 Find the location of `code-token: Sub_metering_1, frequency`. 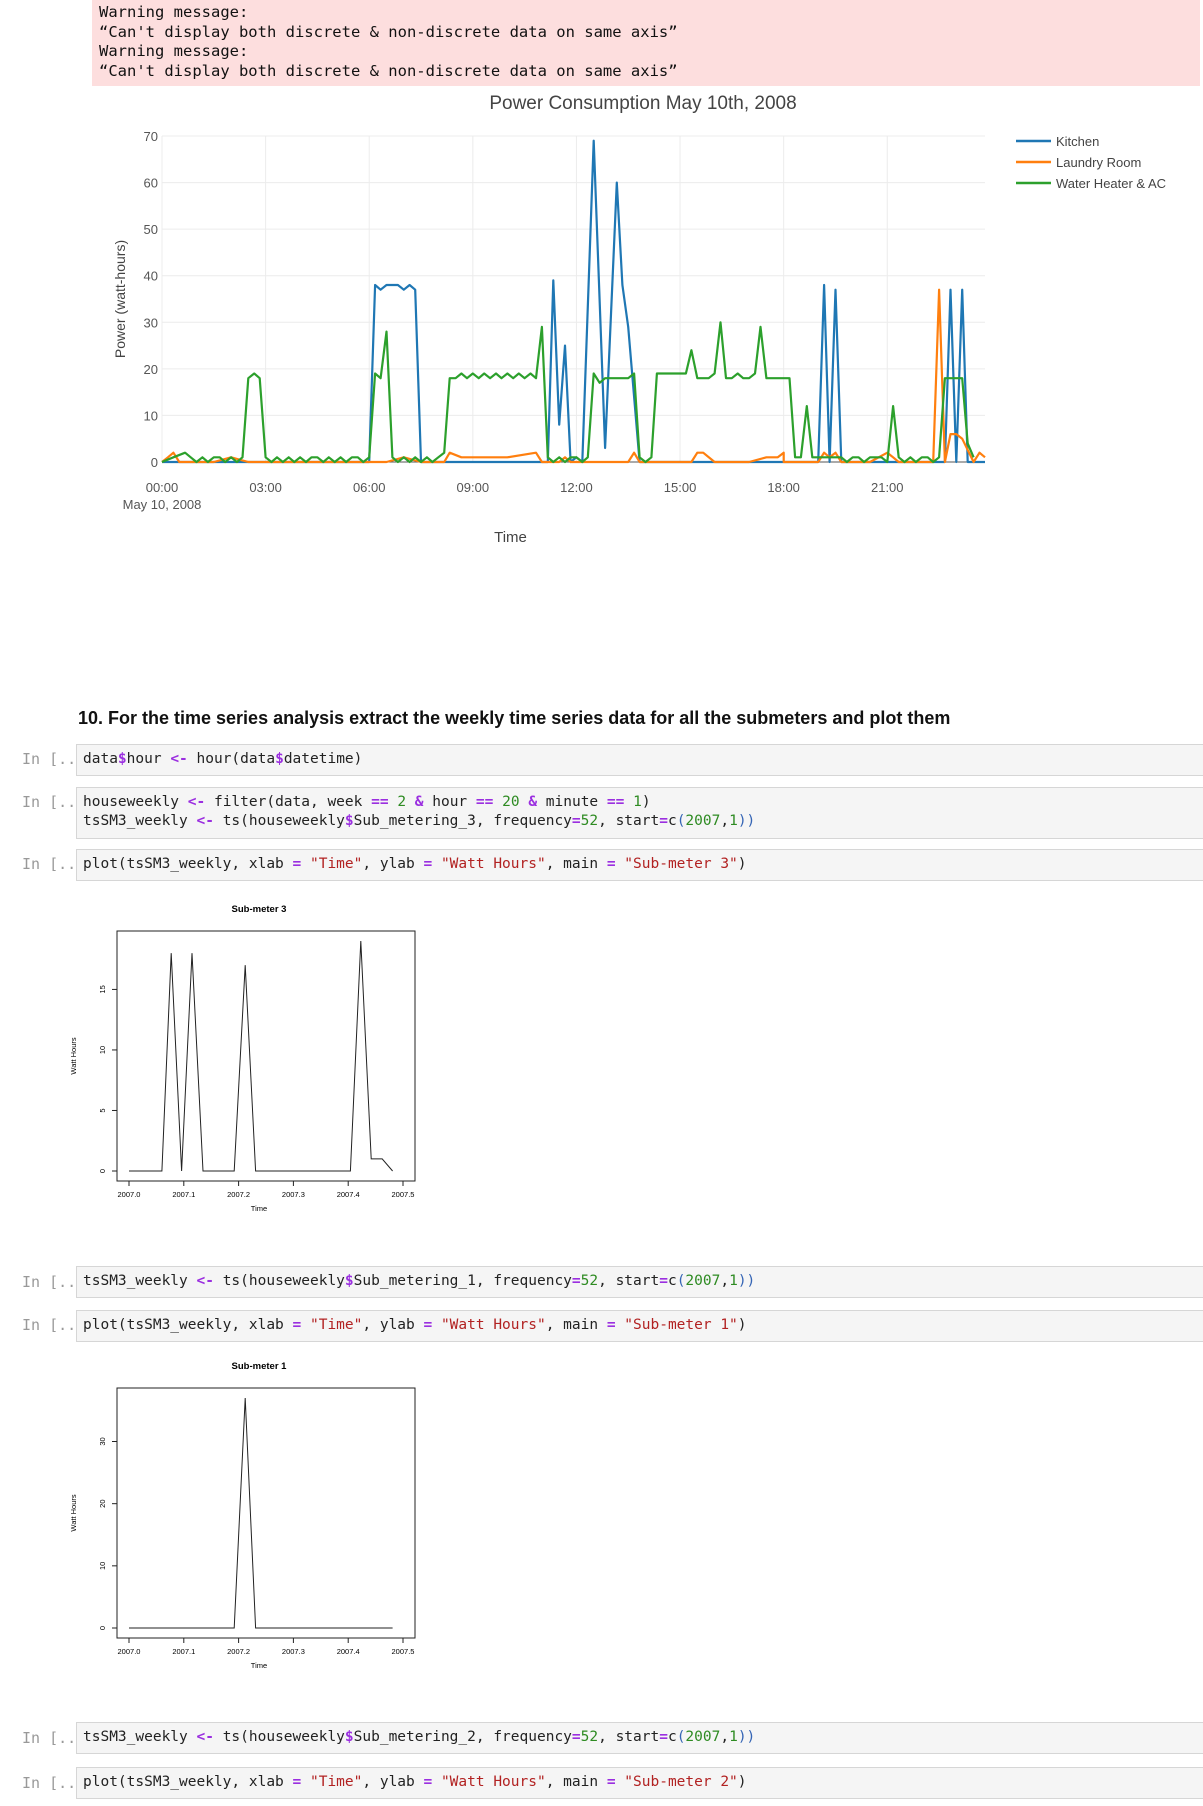

code-token: Sub_metering_1, frequency is located at coordinates (462, 1281).